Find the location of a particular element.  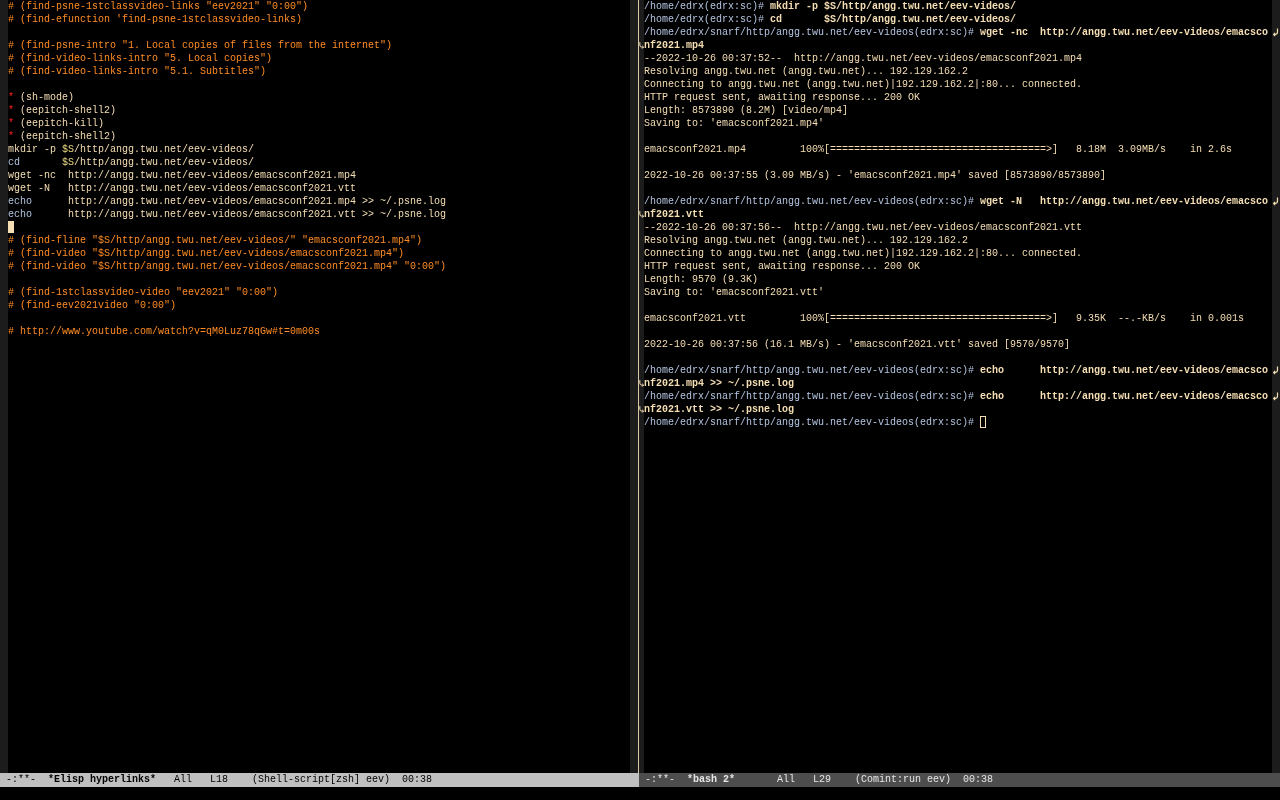

comment-text: # (find-psne-intro "1. Local copies of files from the internet") is located at coordinates (200, 45).